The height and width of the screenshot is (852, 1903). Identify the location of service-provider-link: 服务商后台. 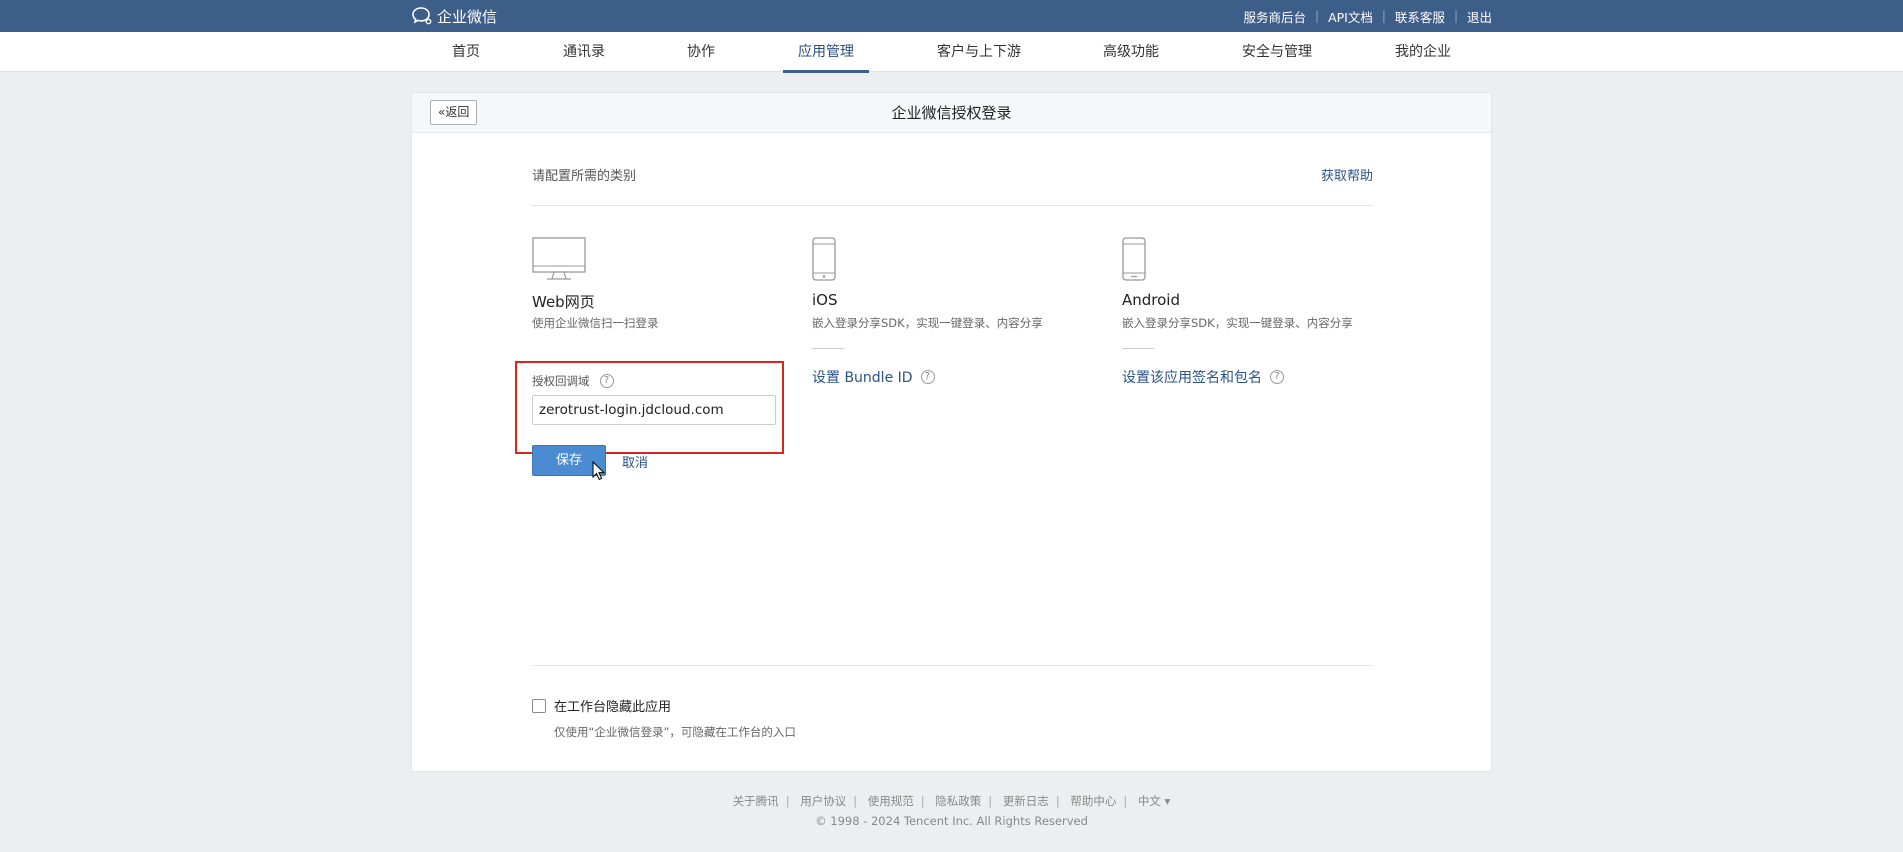
(1275, 16).